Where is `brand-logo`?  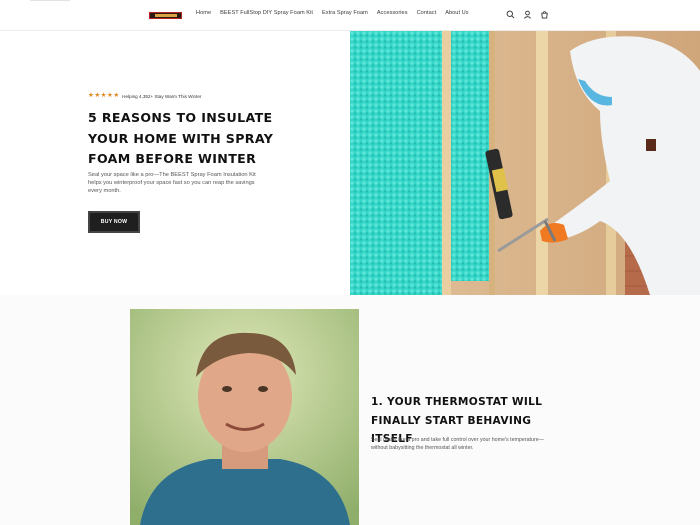 brand-logo is located at coordinates (165, 15).